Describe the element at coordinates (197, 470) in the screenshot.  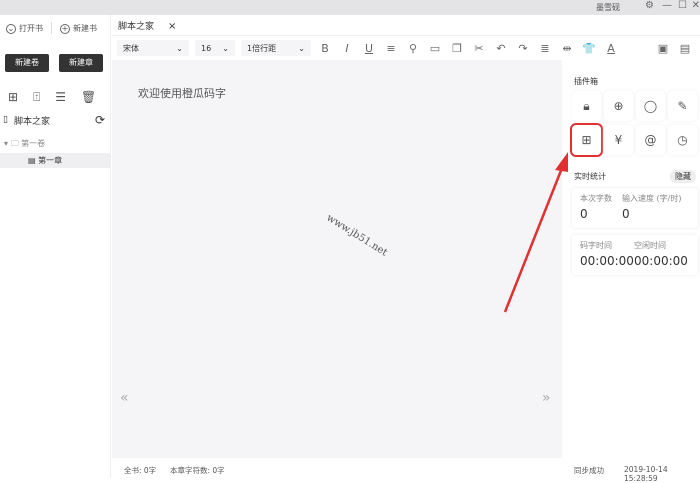
I see `chapter-chars: 本章字符数: 0字` at that location.